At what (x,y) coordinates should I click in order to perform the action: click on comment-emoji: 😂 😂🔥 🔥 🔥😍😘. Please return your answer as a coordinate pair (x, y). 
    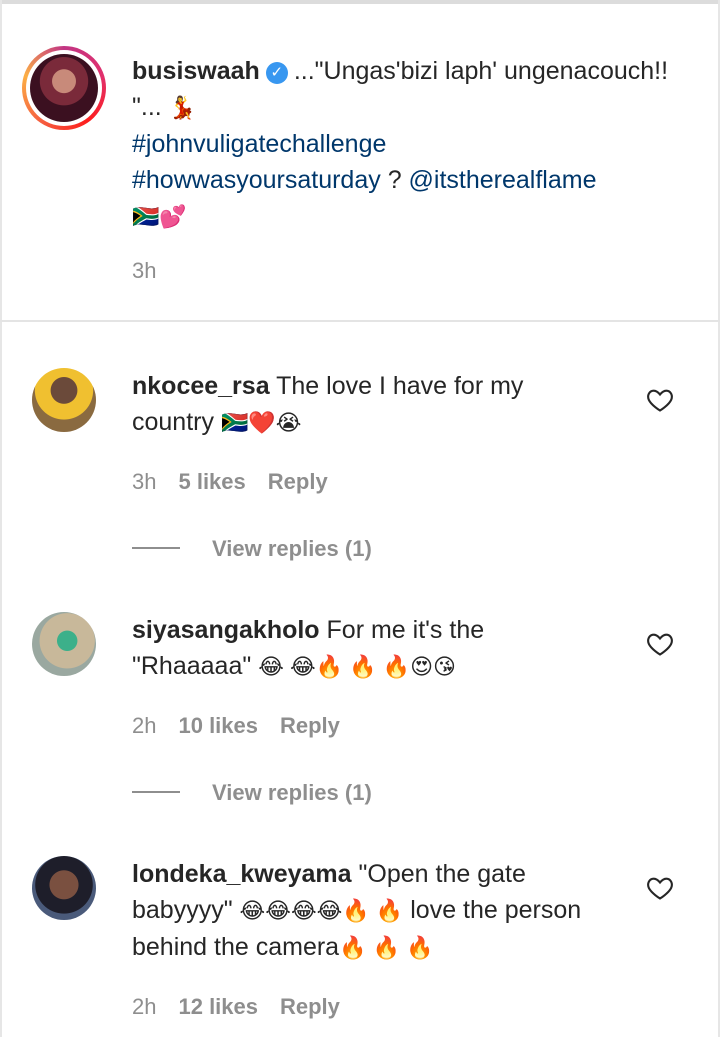
    Looking at the image, I should click on (357, 666).